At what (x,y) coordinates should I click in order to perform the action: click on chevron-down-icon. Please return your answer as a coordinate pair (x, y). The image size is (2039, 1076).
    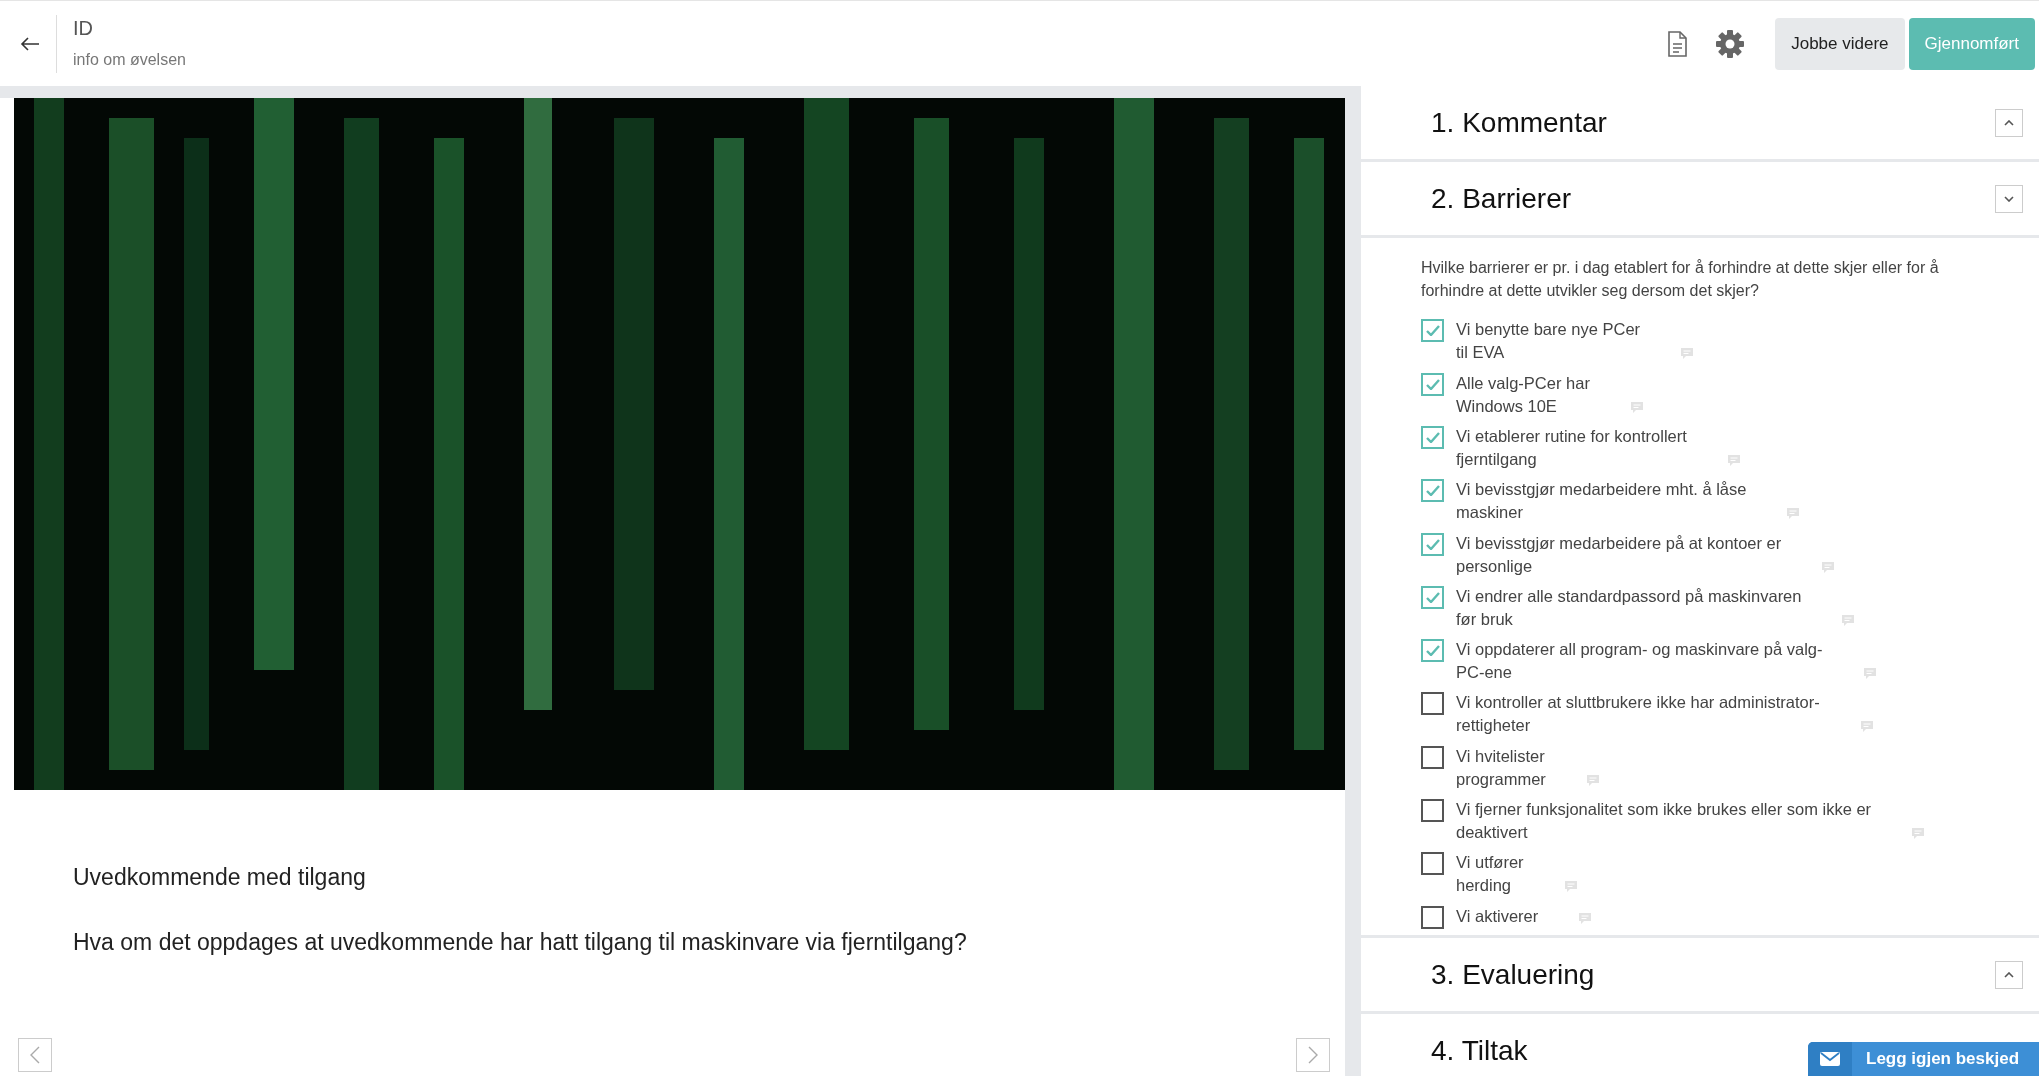
    Looking at the image, I should click on (2009, 198).